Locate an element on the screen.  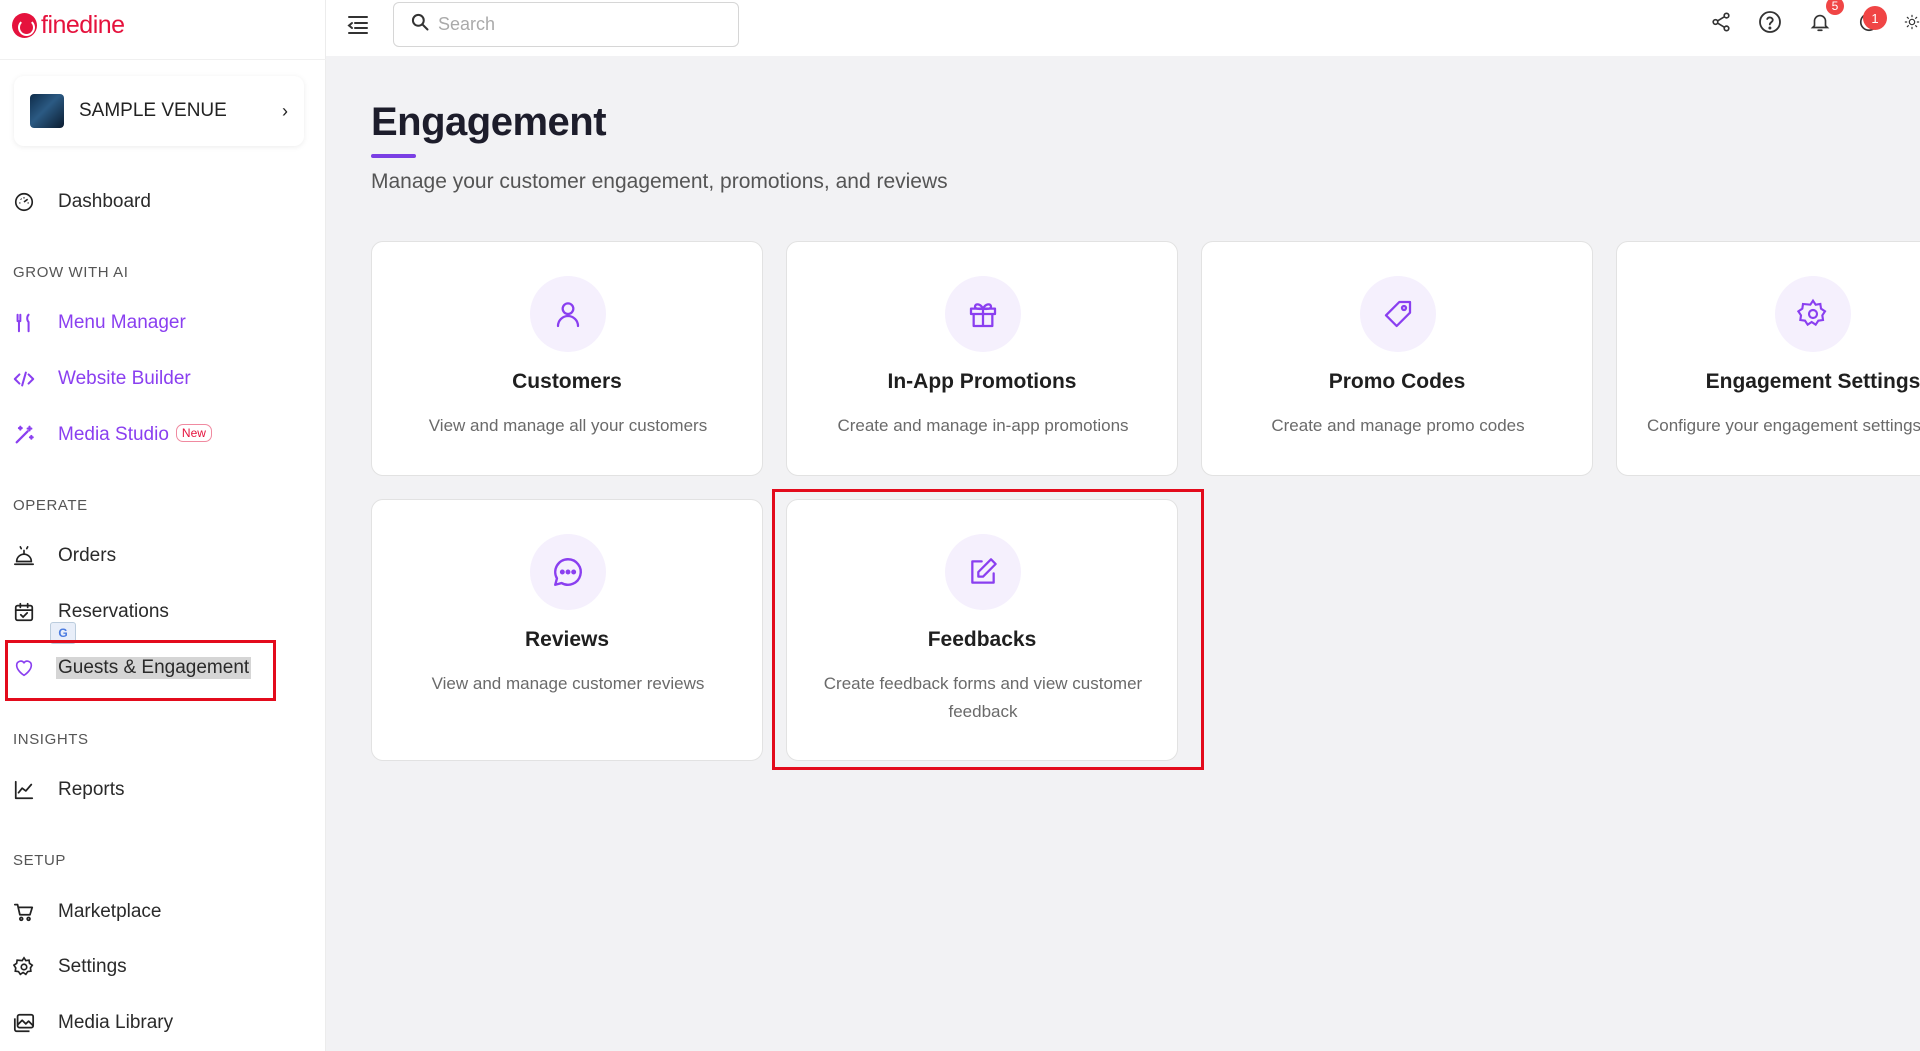
gauge-icon is located at coordinates (24, 202).